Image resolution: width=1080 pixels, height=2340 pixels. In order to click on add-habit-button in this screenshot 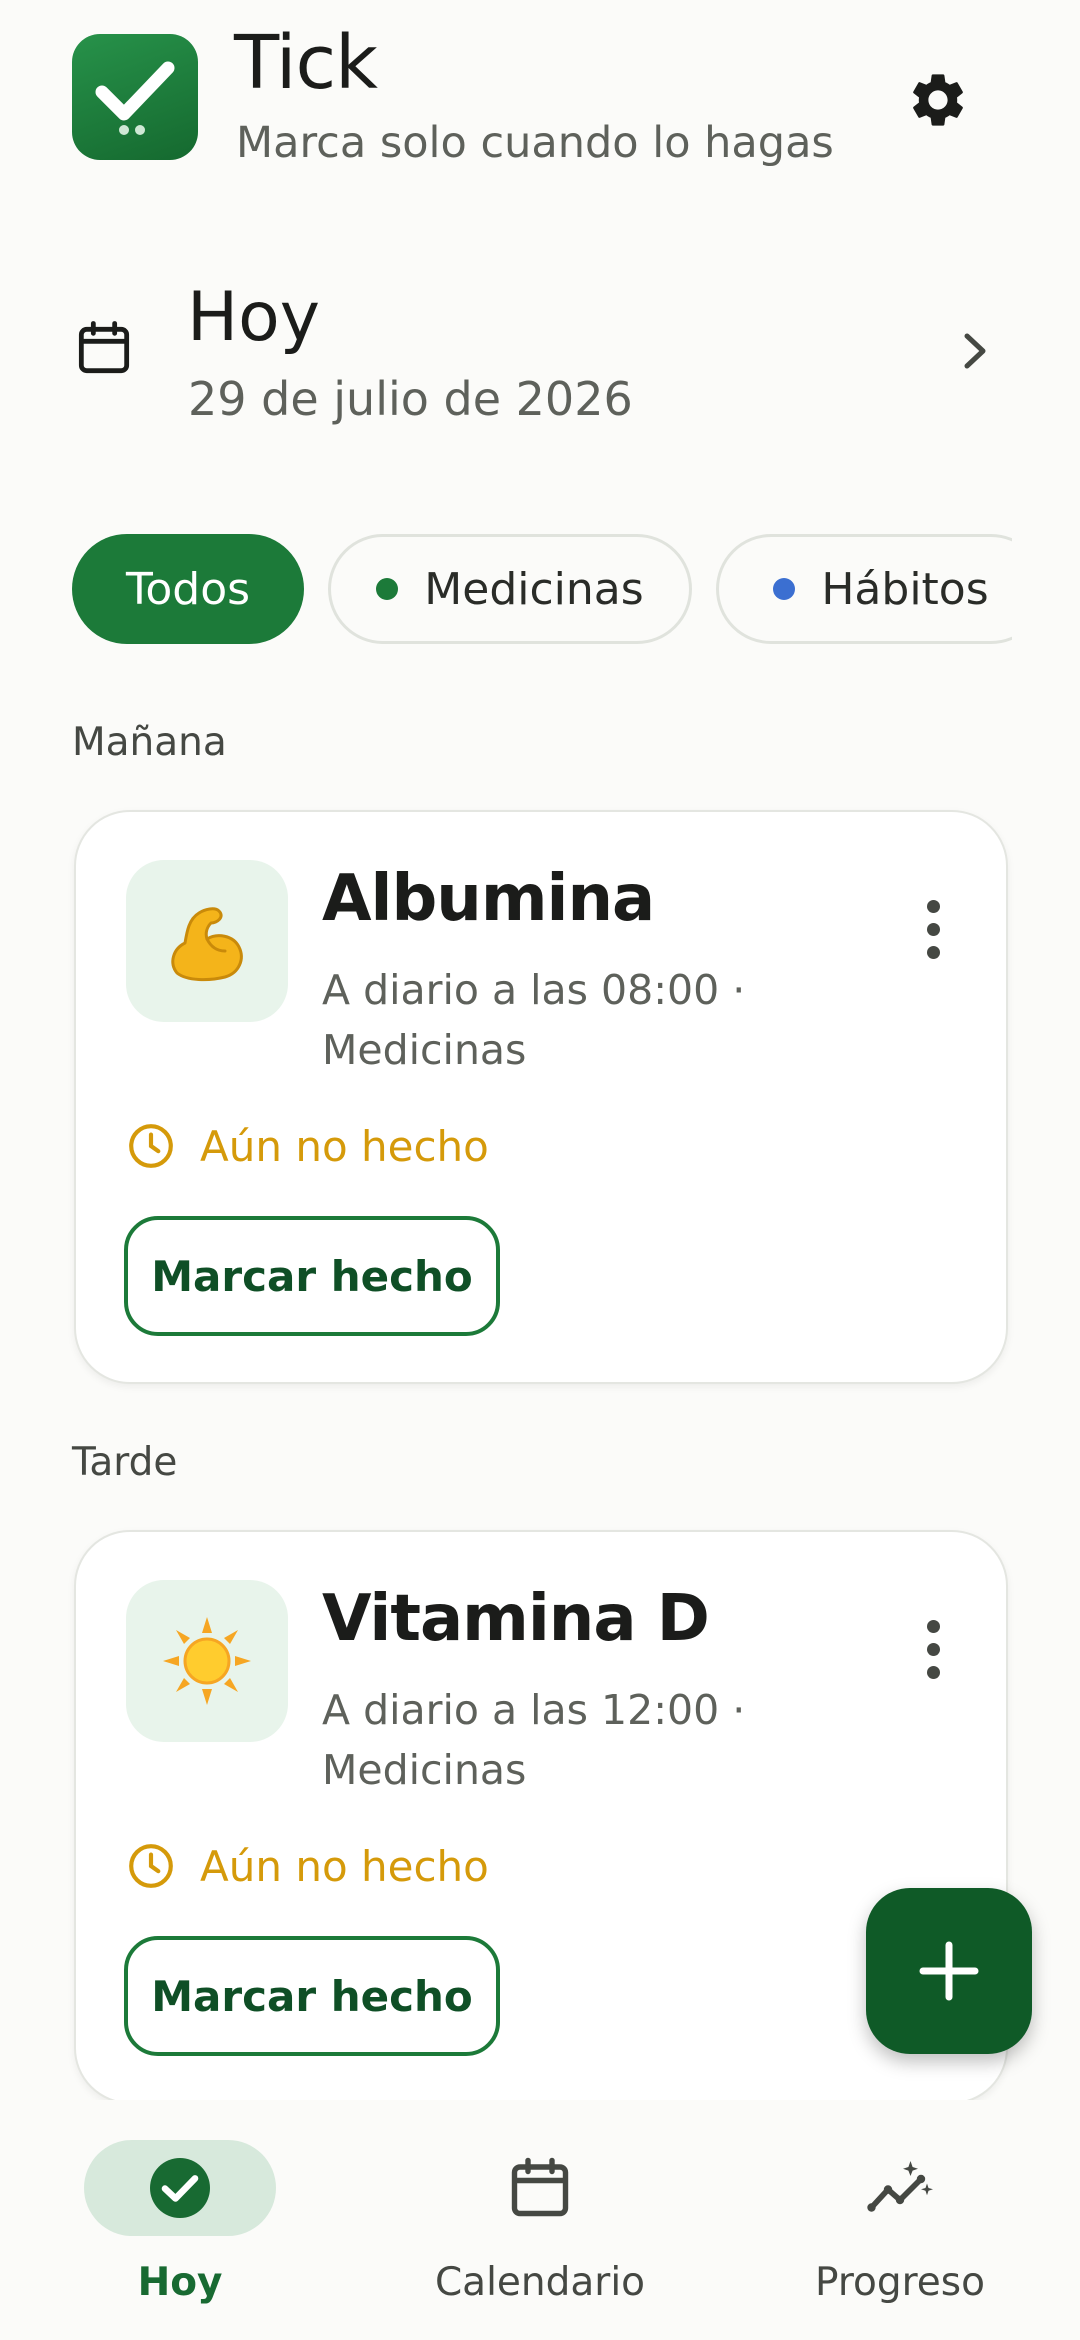, I will do `click(949, 1971)`.